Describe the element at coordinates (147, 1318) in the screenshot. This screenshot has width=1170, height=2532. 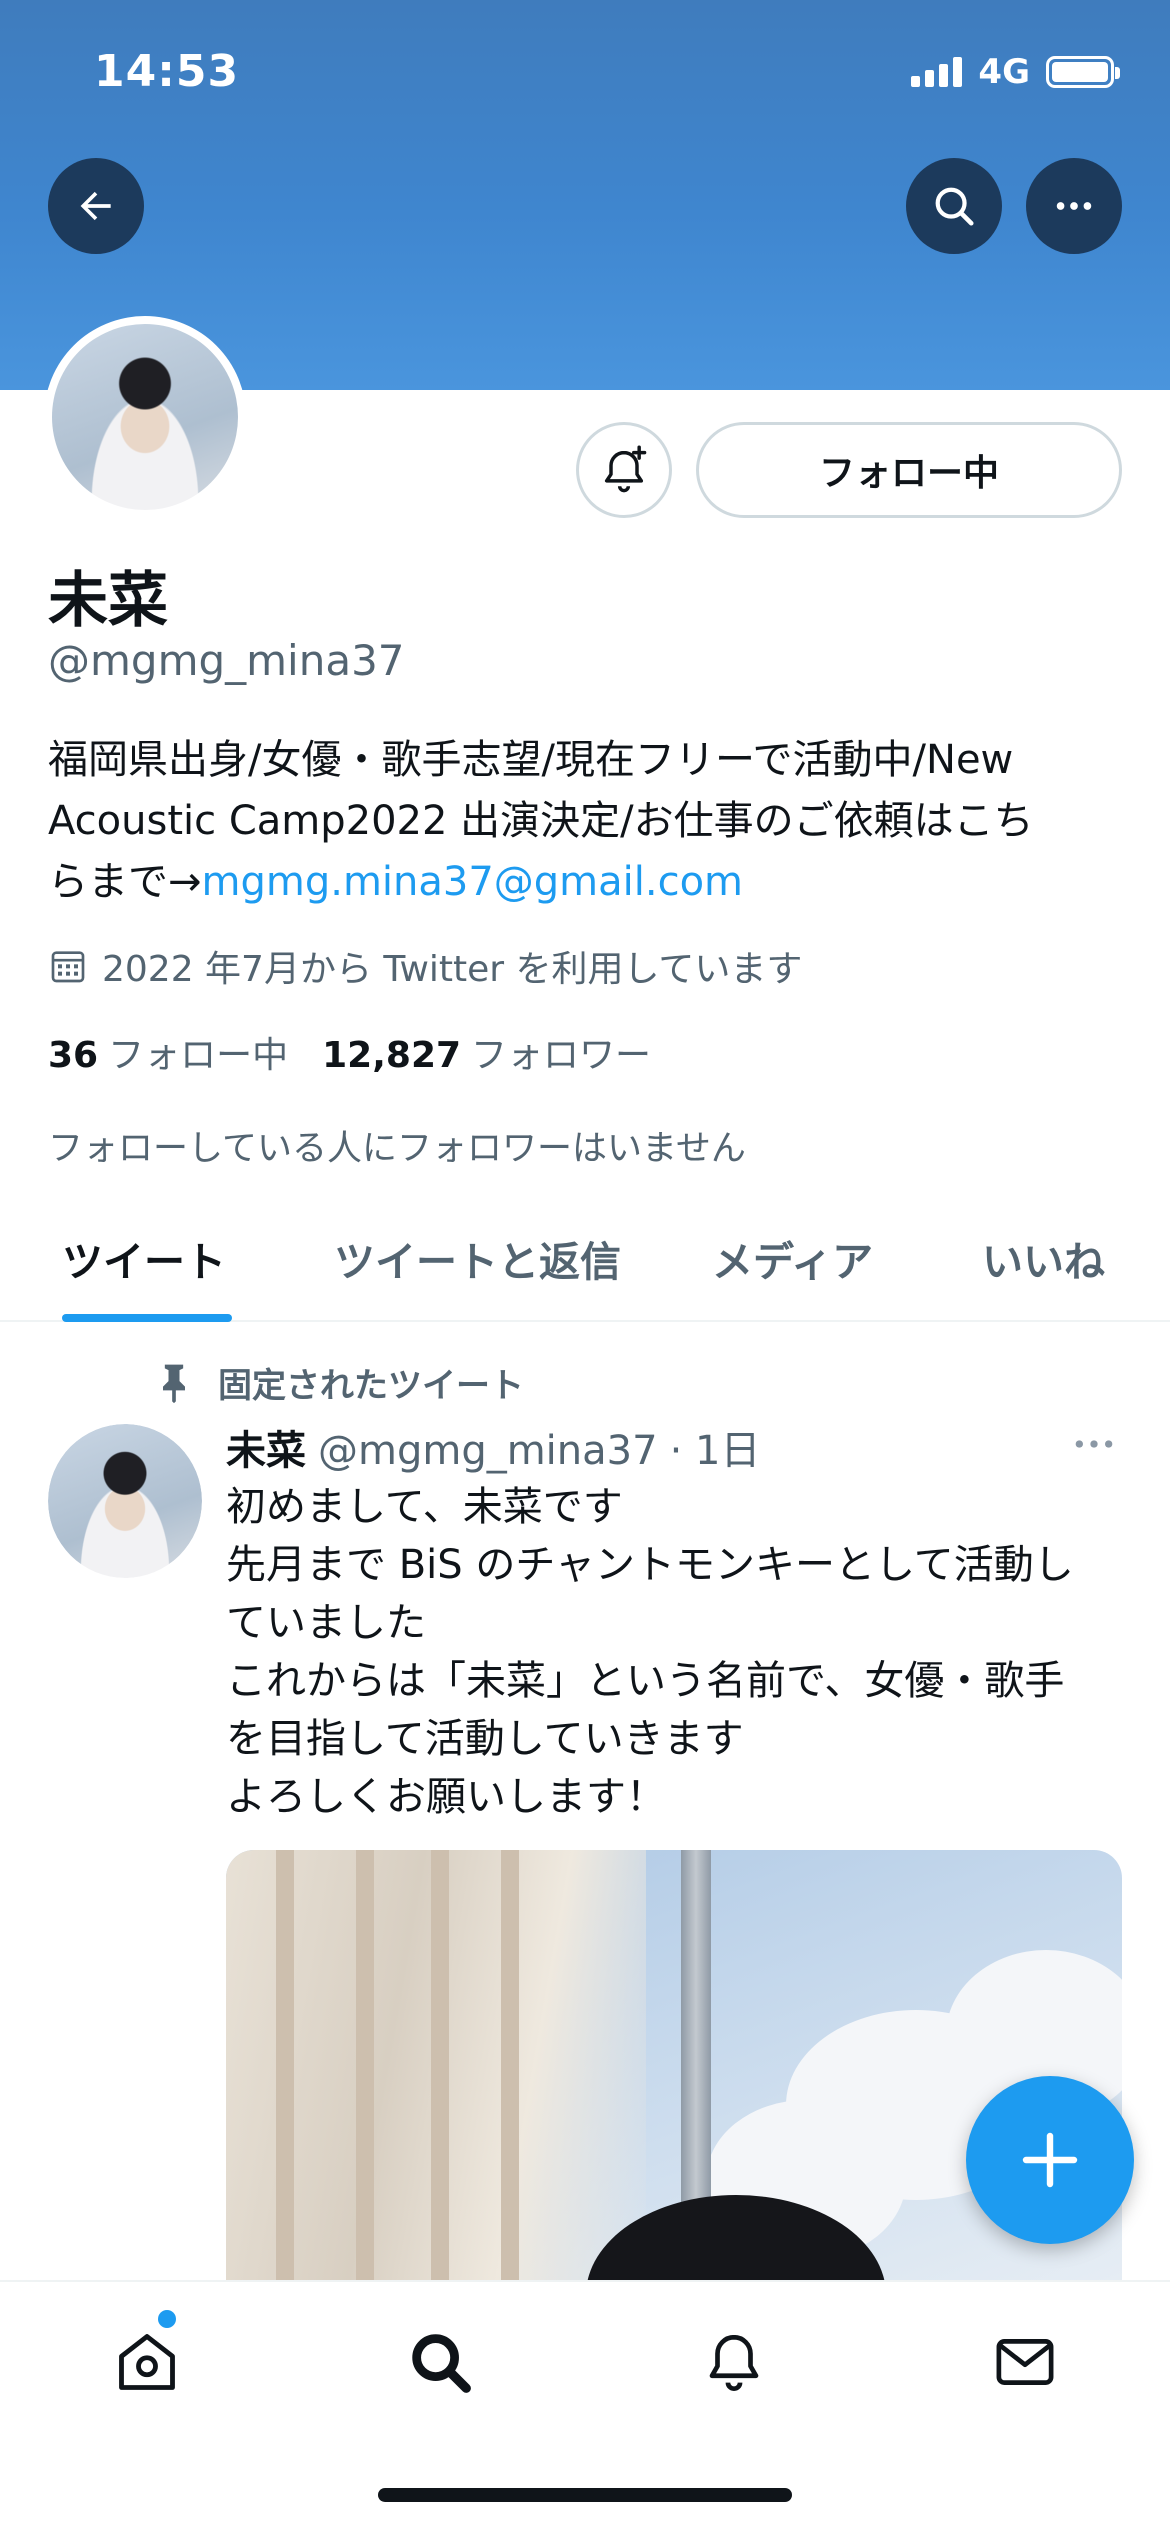
I see `active-tab-indicator` at that location.